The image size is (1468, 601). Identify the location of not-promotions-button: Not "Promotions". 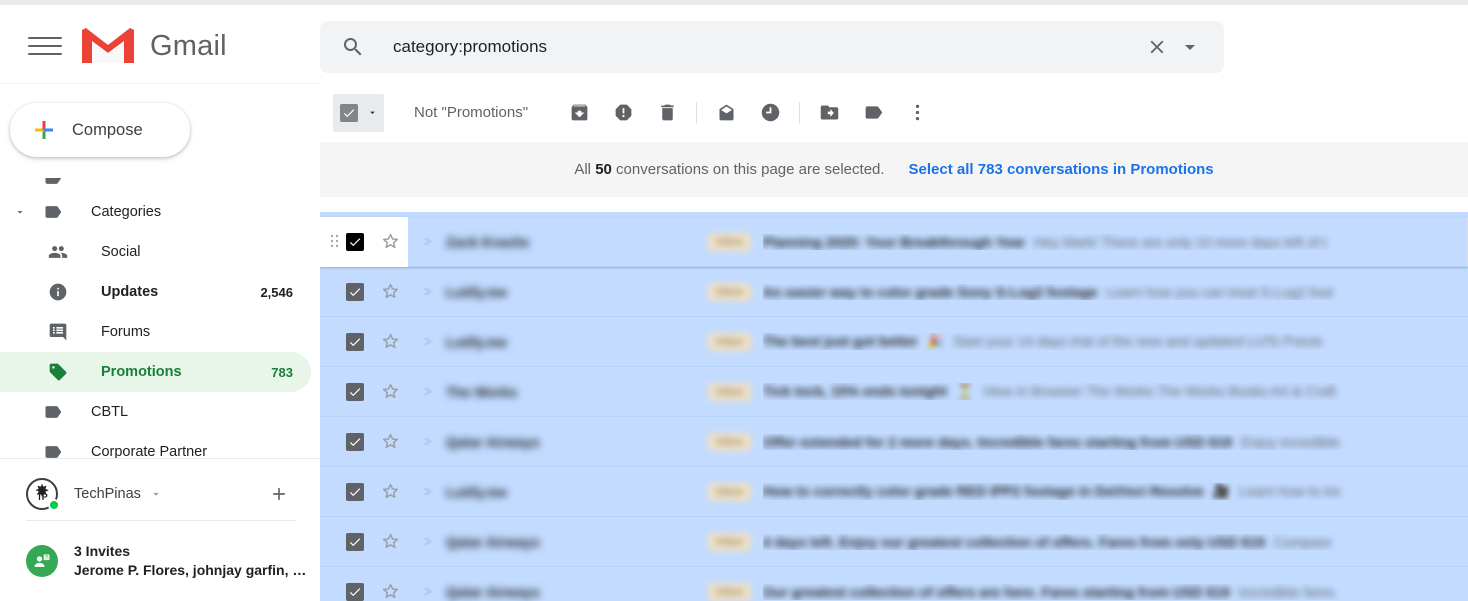
(471, 112).